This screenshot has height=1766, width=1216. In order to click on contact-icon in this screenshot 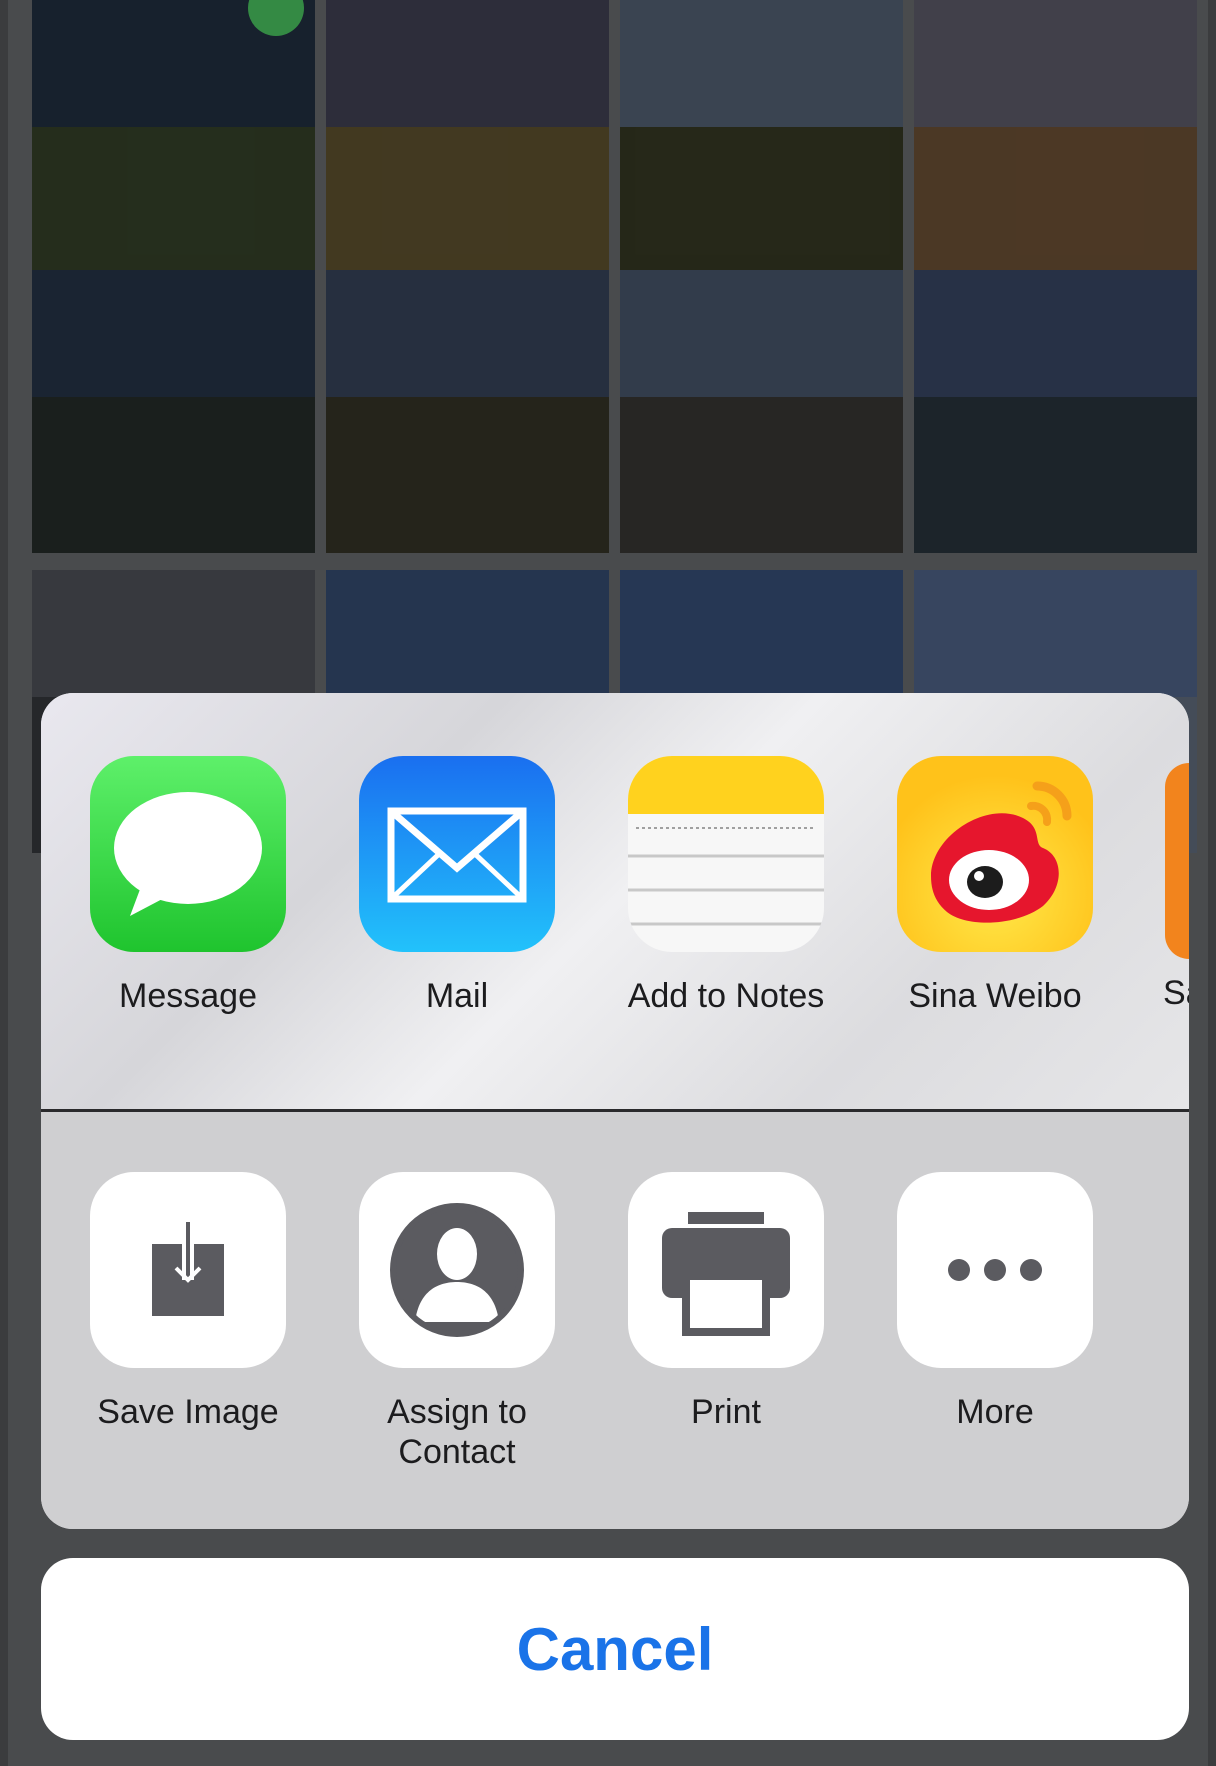, I will do `click(457, 1270)`.